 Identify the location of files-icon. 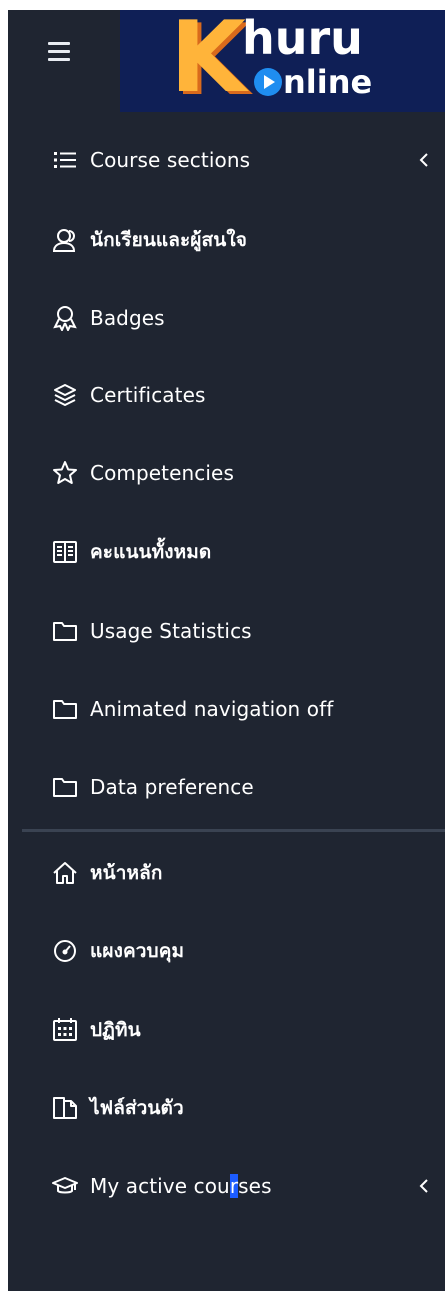
(65, 1108).